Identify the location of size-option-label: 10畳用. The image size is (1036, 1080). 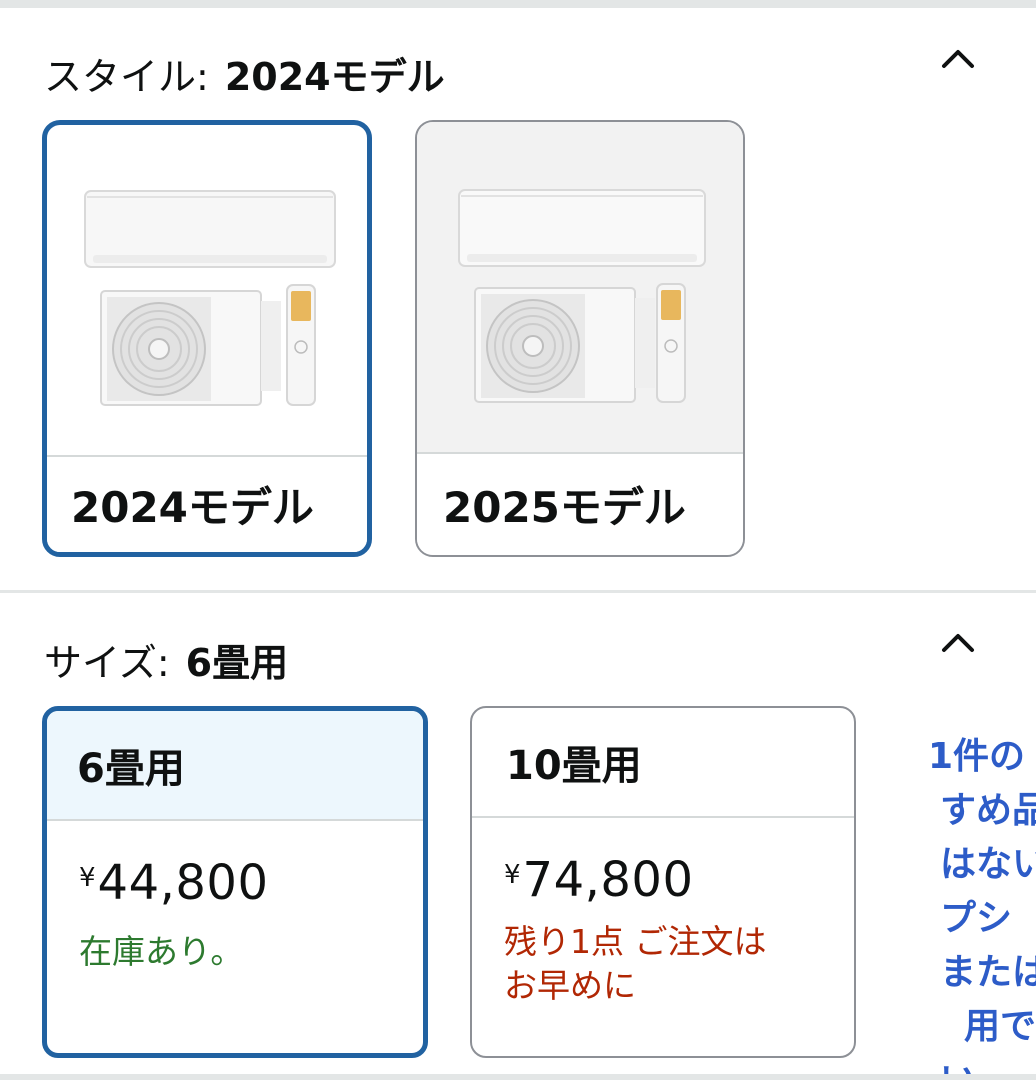
(574, 766).